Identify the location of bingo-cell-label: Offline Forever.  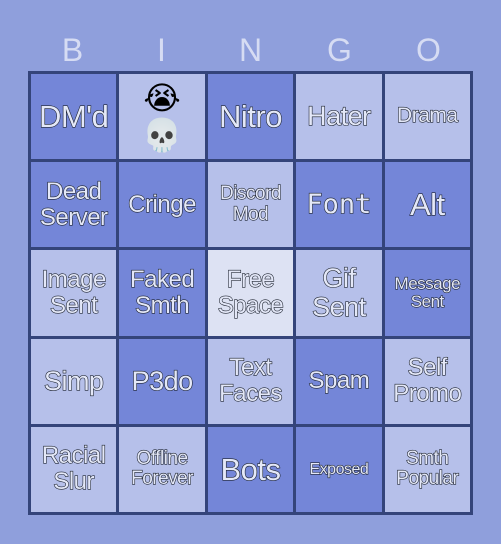
(163, 468).